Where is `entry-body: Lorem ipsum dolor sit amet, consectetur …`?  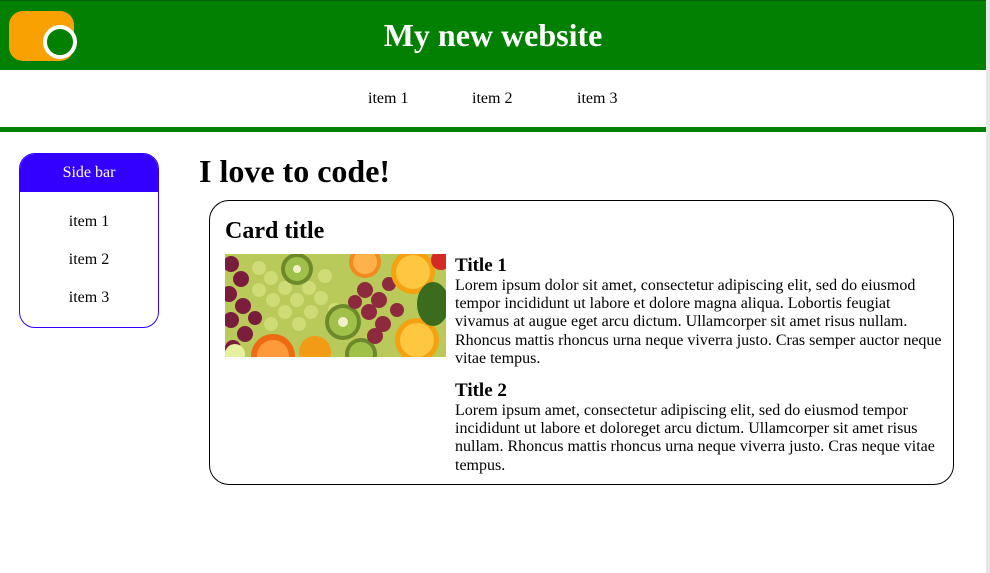
entry-body: Lorem ipsum dolor sit amet, consectetur … is located at coordinates (698, 322).